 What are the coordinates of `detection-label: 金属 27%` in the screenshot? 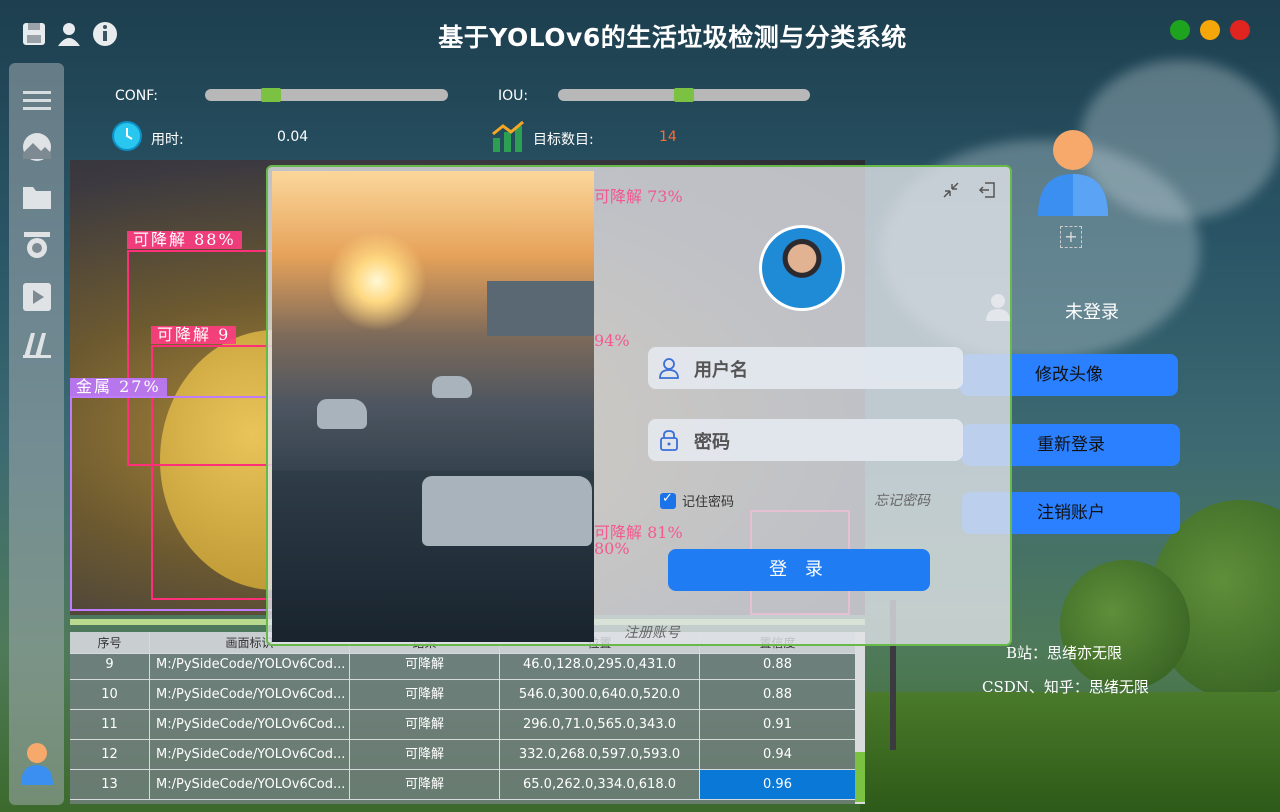 It's located at (118, 387).